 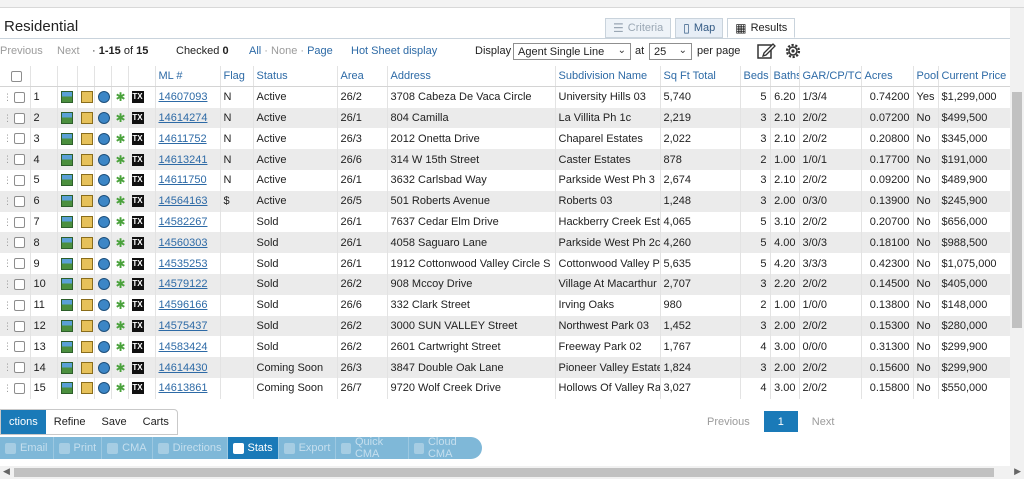 I want to click on tab-results: ▦ Results, so click(x=761, y=28).